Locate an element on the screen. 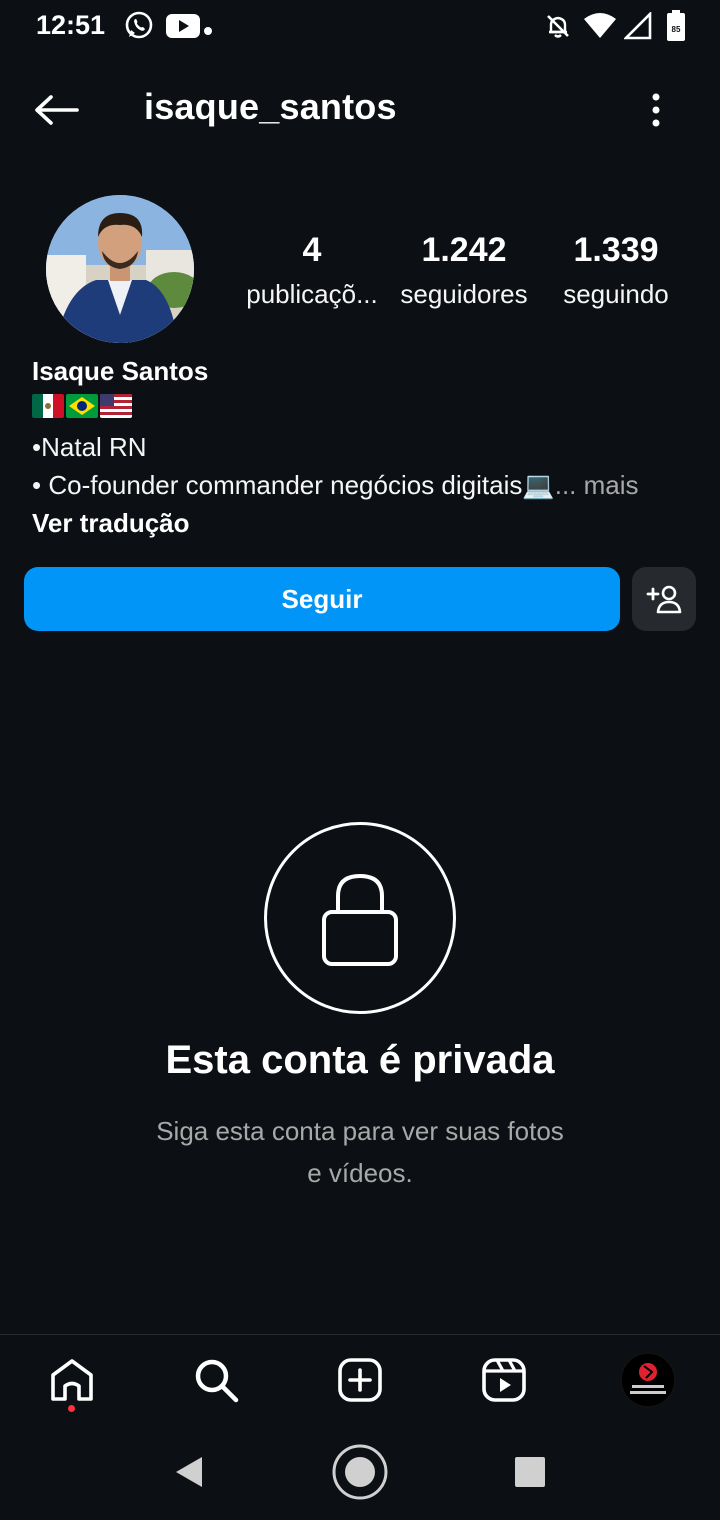 This screenshot has height=1520, width=720. square-recents-icon is located at coordinates (530, 1472).